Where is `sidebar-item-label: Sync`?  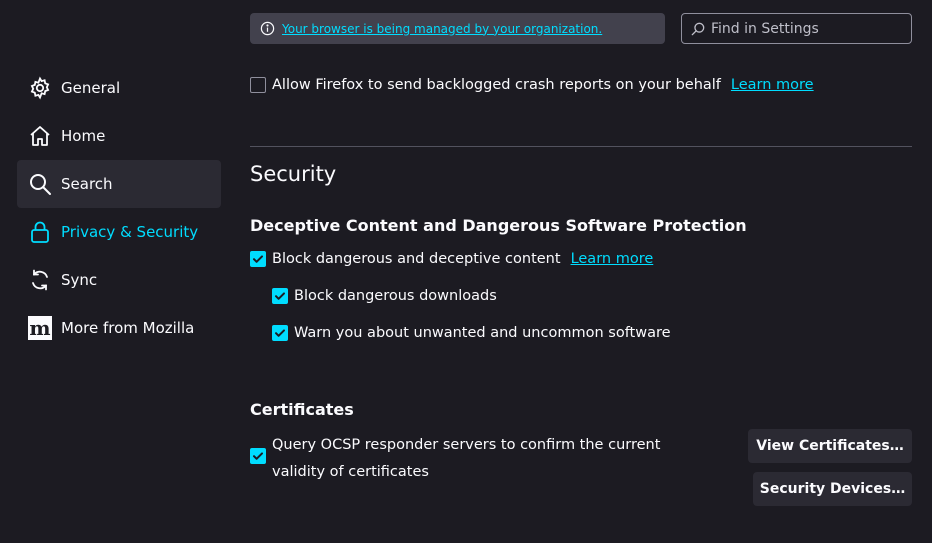
sidebar-item-label: Sync is located at coordinates (79, 280).